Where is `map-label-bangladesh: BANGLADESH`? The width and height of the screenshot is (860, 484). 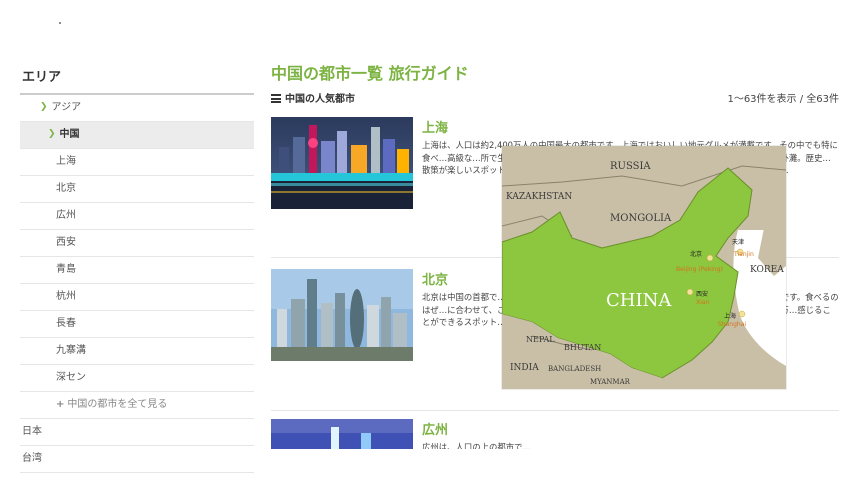
map-label-bangladesh: BANGLADESH is located at coordinates (574, 369).